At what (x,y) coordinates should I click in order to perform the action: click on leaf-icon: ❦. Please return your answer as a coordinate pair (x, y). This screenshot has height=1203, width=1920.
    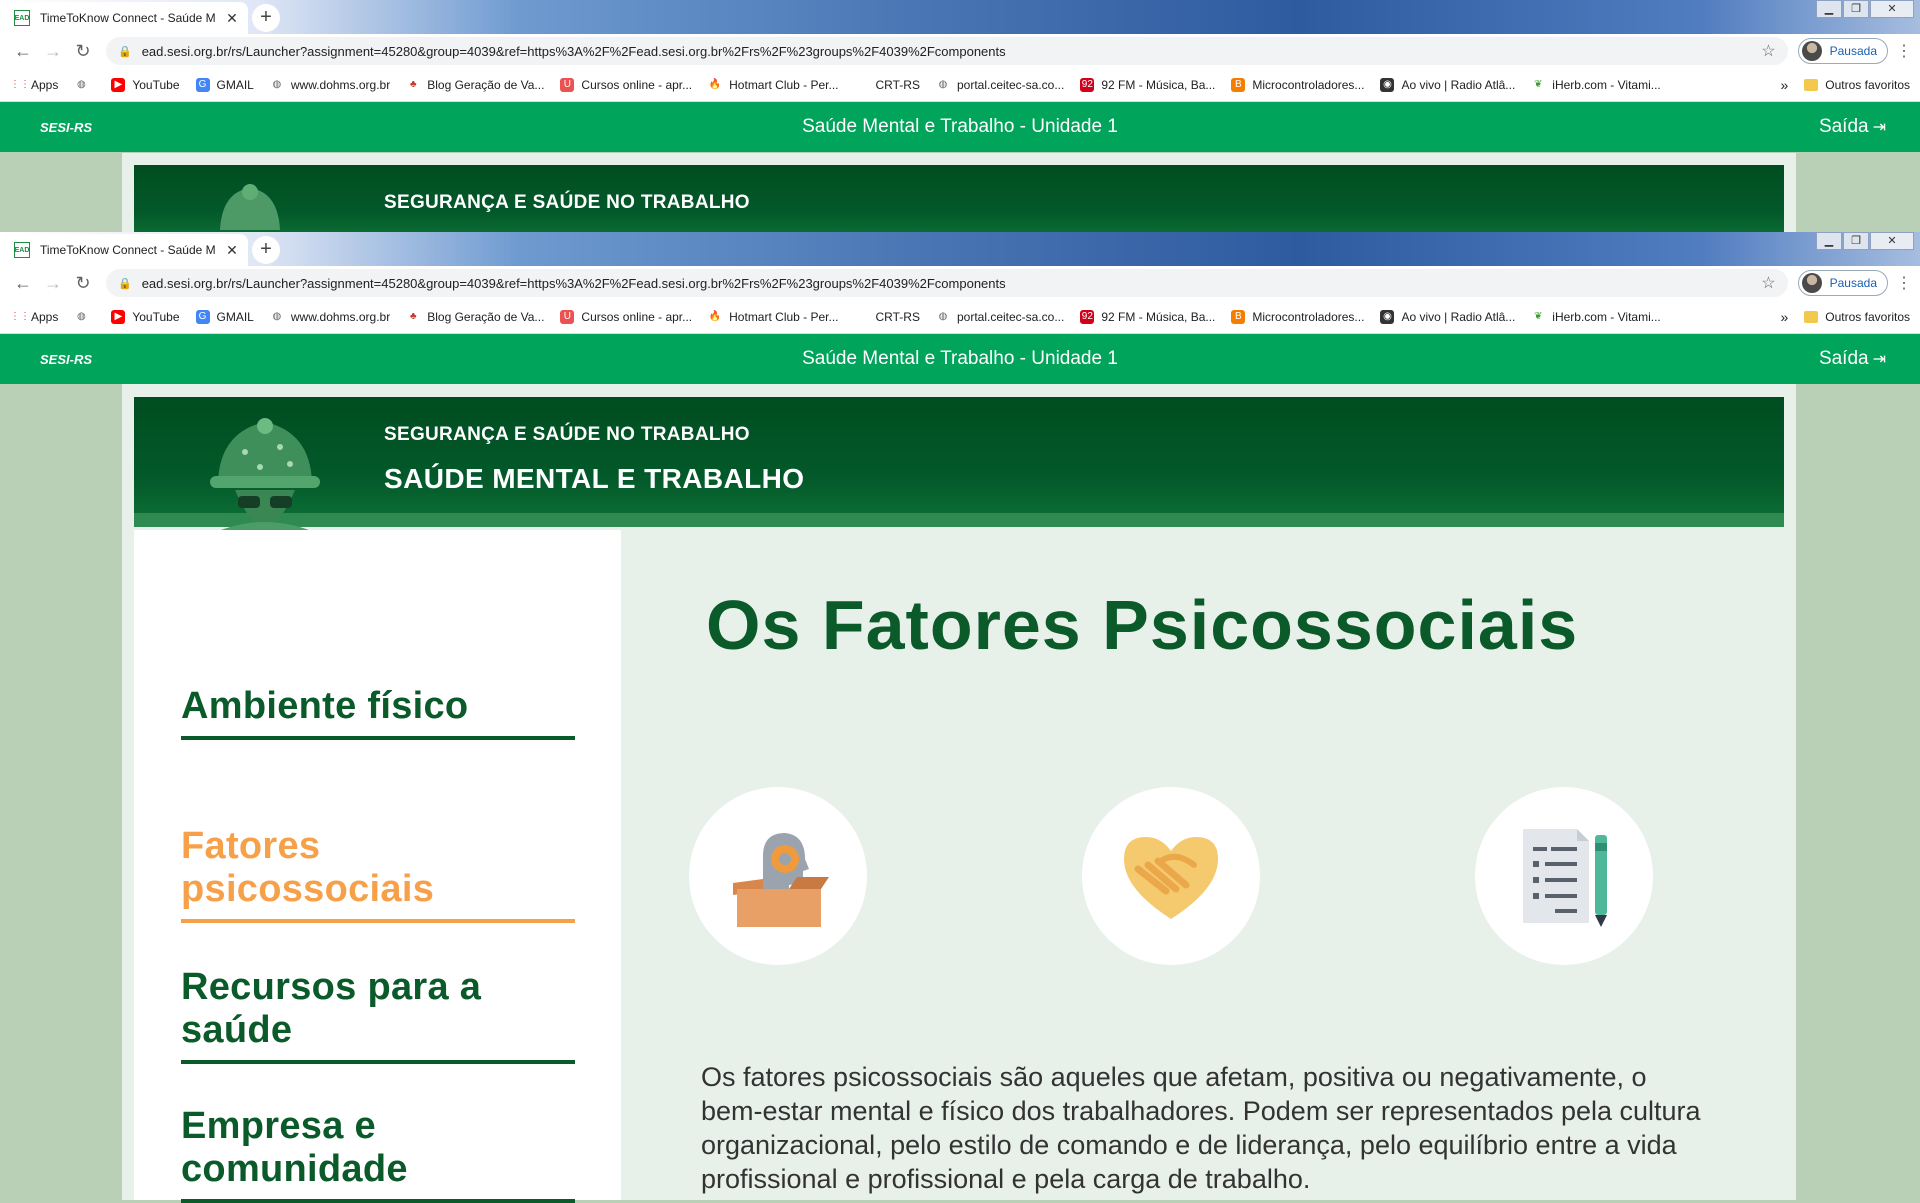
    Looking at the image, I should click on (1538, 84).